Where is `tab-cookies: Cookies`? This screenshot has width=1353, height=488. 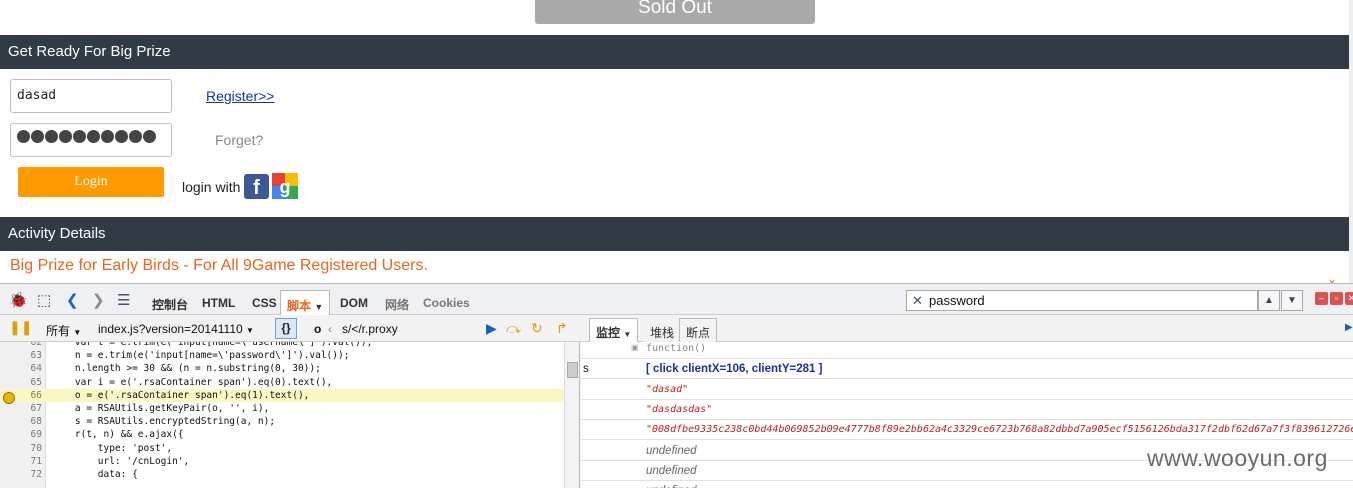
tab-cookies: Cookies is located at coordinates (446, 303).